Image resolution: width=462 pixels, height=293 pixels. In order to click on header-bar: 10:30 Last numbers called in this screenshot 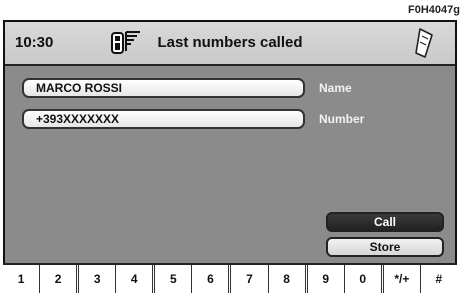, I will do `click(230, 44)`.